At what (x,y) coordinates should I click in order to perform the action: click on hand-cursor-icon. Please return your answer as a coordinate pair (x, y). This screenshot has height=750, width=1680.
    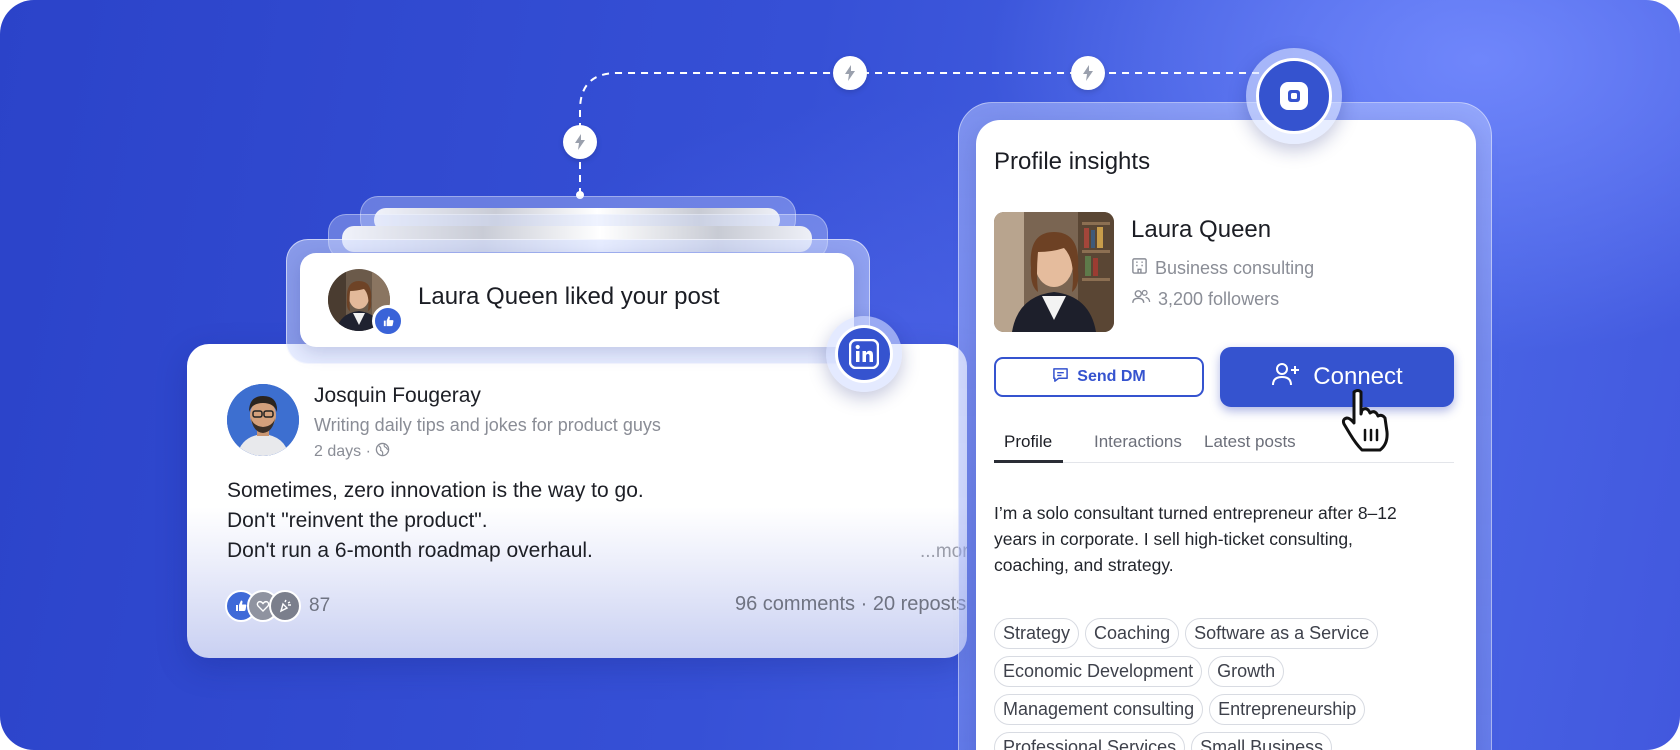
    Looking at the image, I should click on (1367, 423).